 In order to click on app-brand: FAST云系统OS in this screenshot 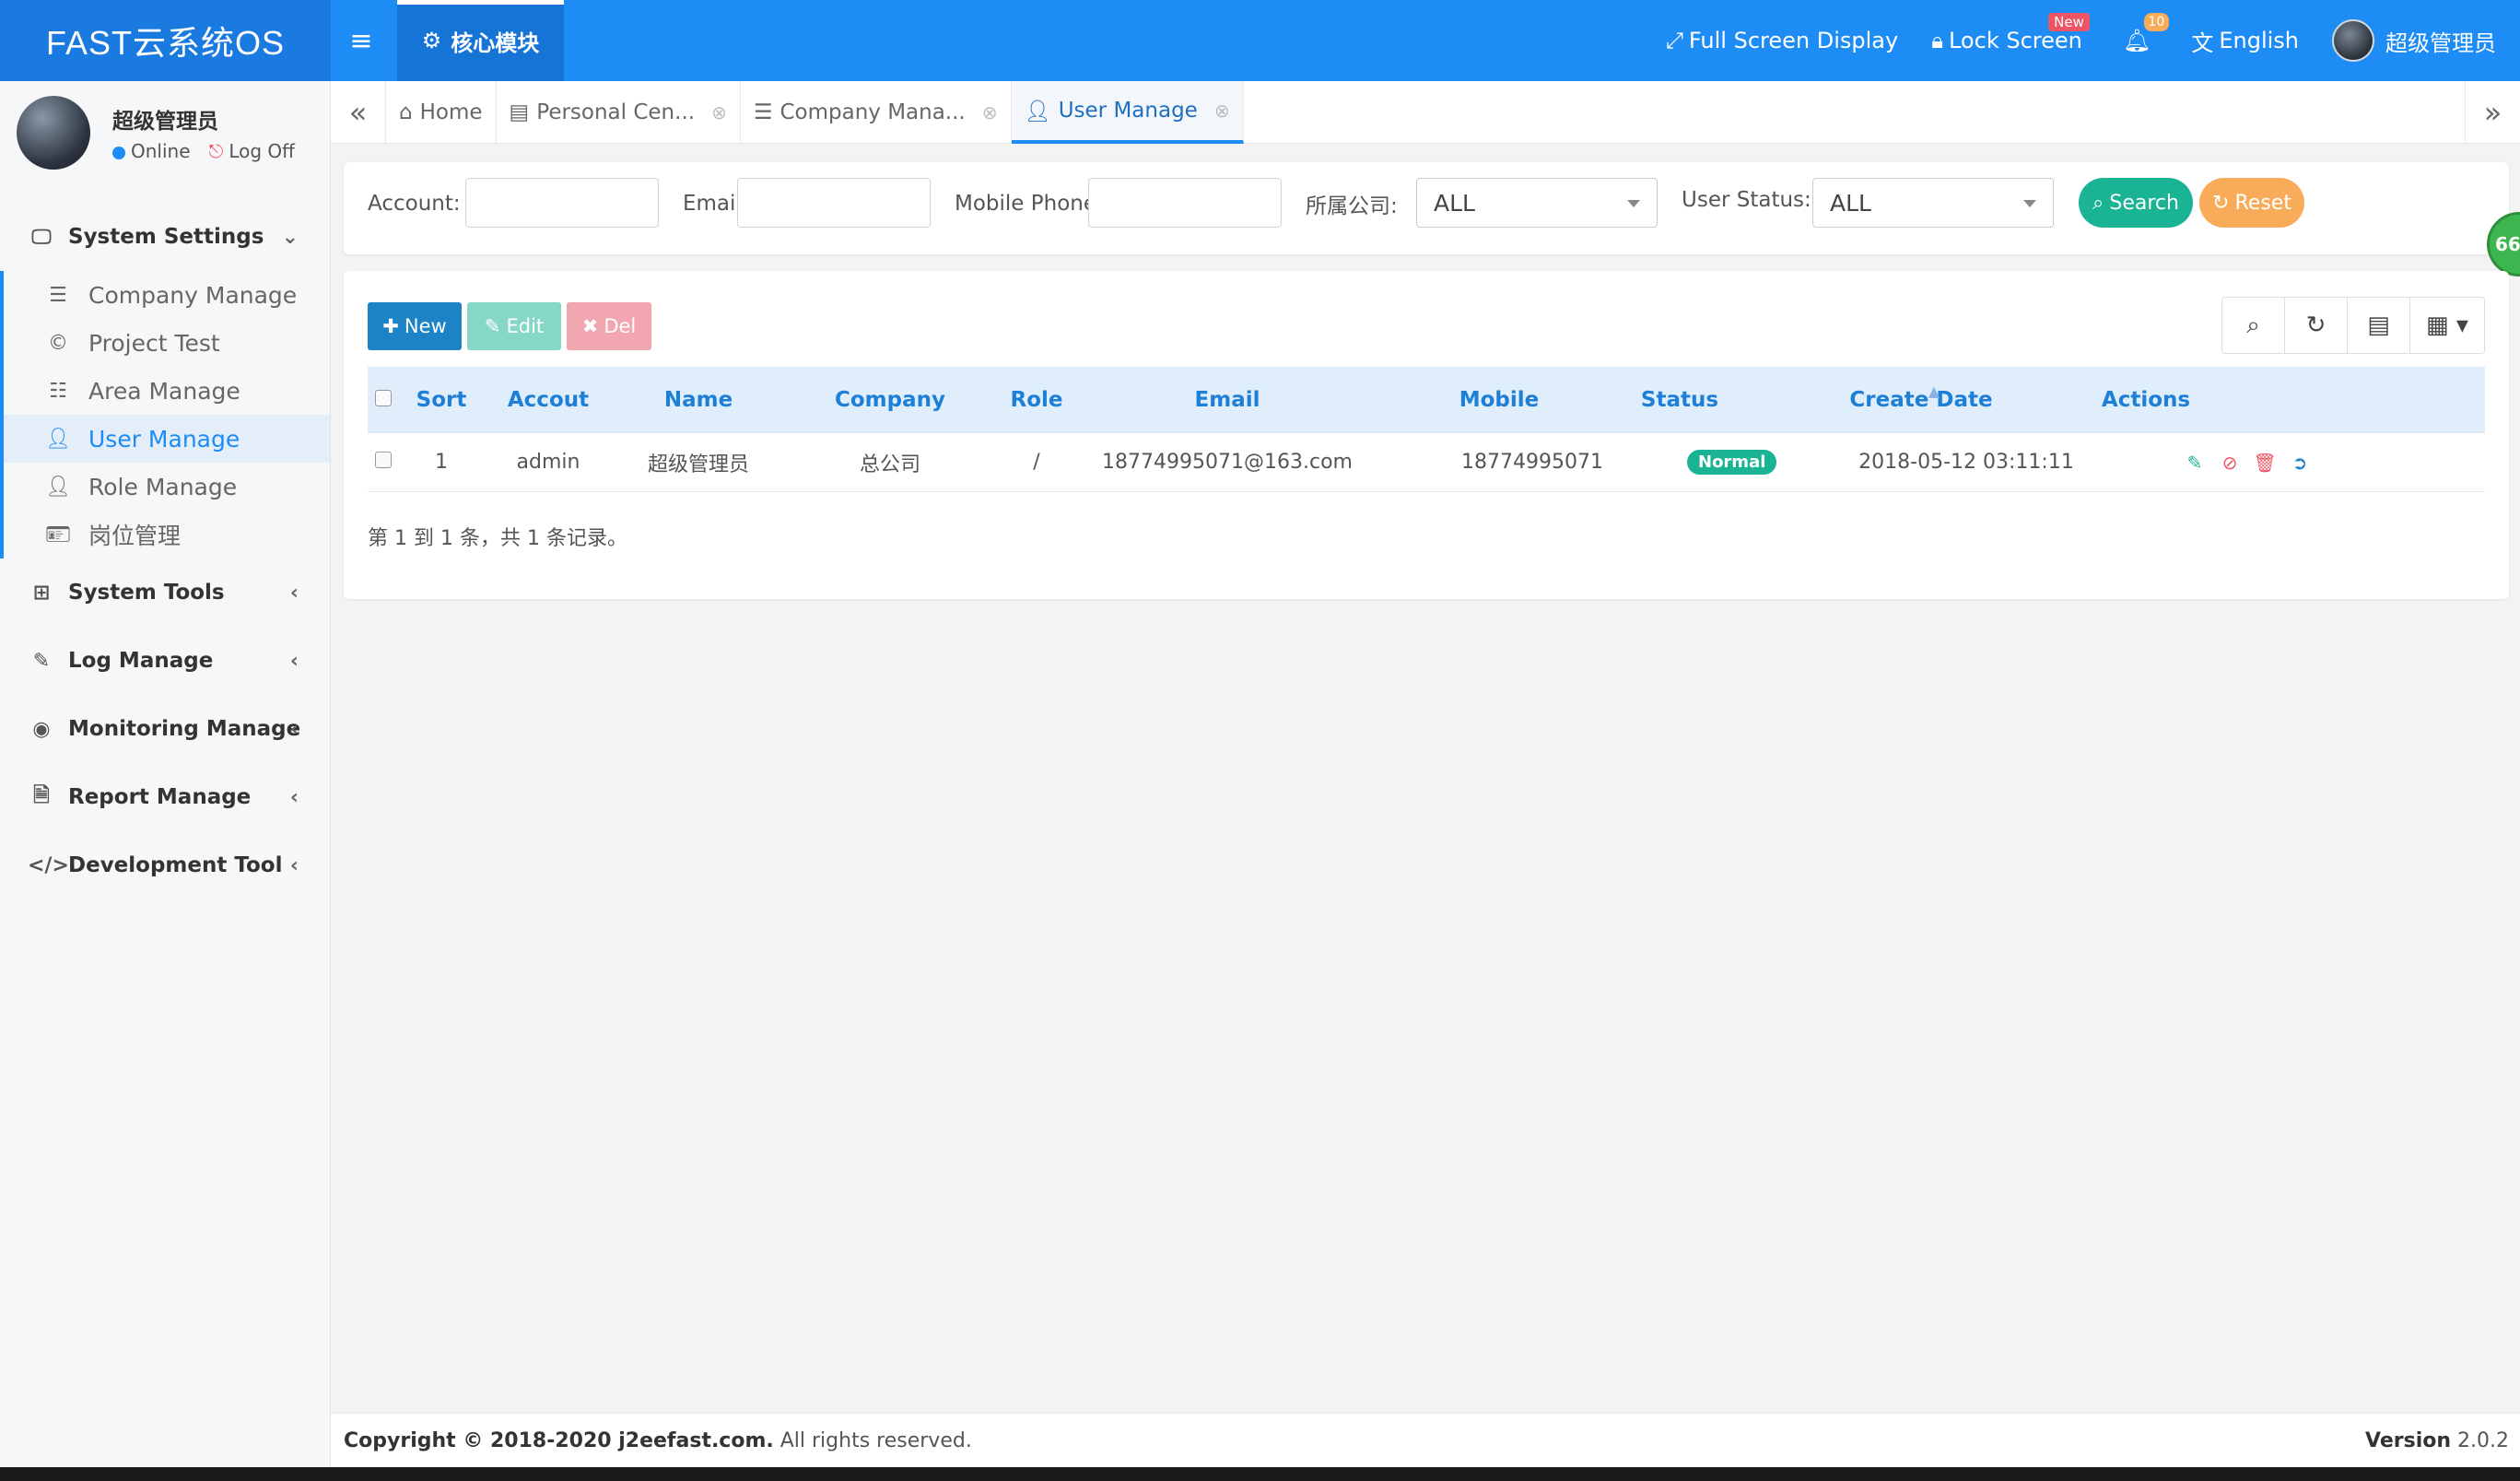, I will do `click(165, 41)`.